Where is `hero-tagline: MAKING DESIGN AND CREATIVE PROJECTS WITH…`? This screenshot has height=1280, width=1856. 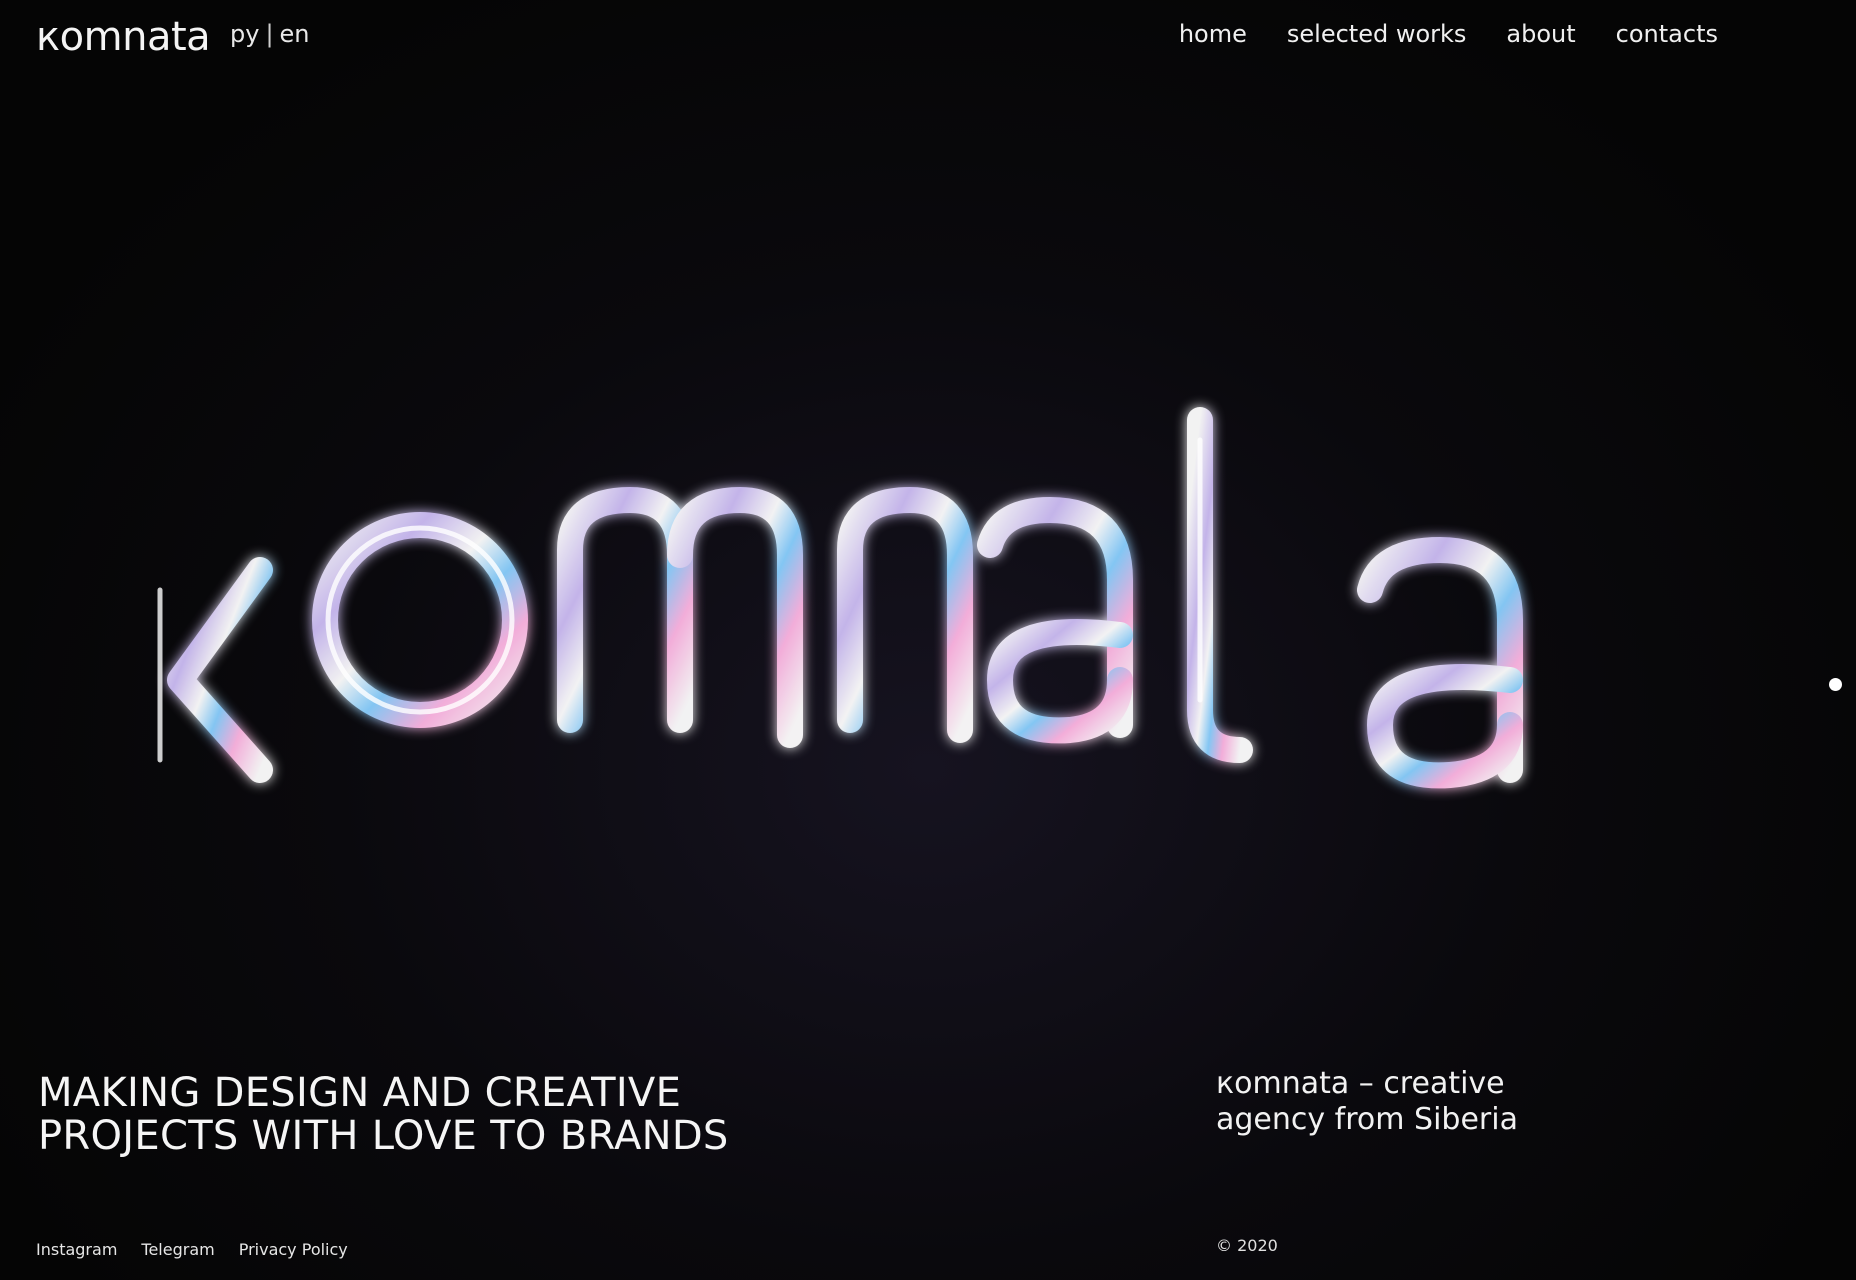 hero-tagline: MAKING DESIGN AND CREATIVE PROJECTS WITH… is located at coordinates (383, 1115).